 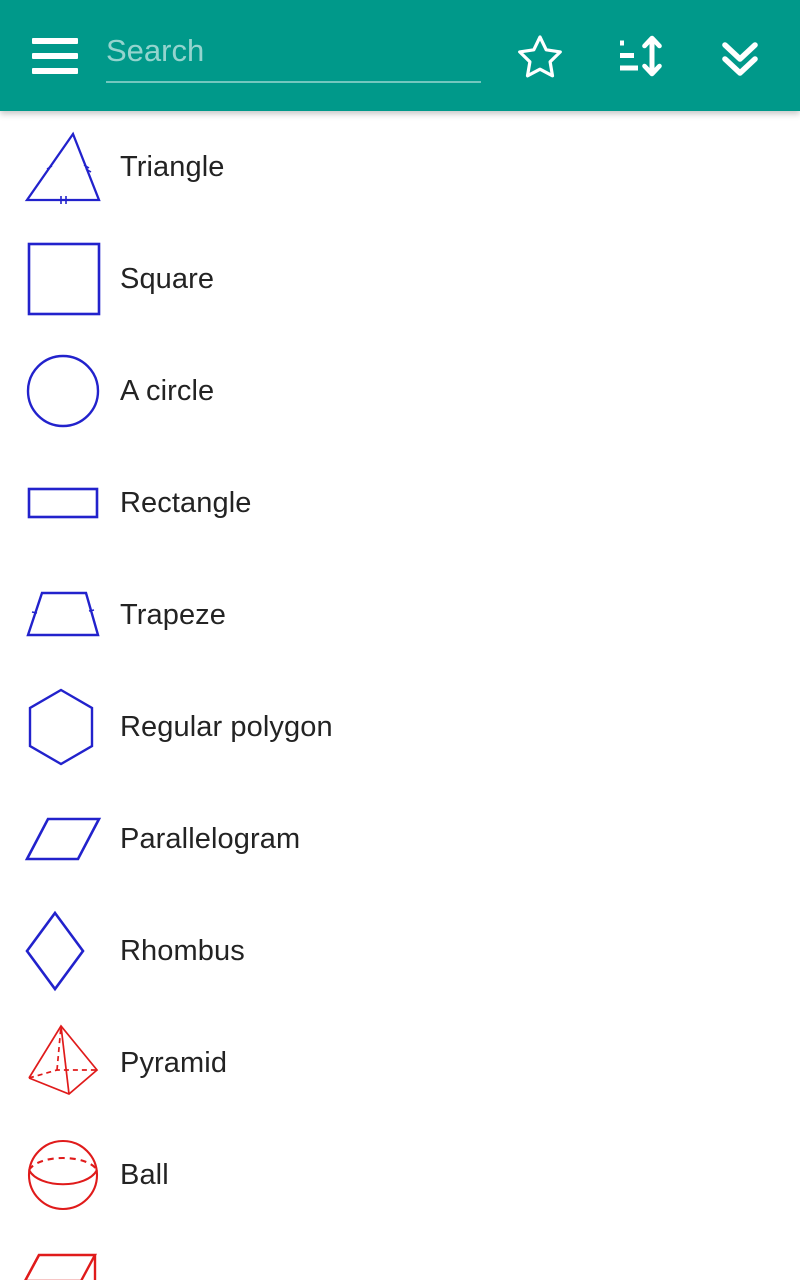 I want to click on list-item: Rhombus, so click(x=400, y=951).